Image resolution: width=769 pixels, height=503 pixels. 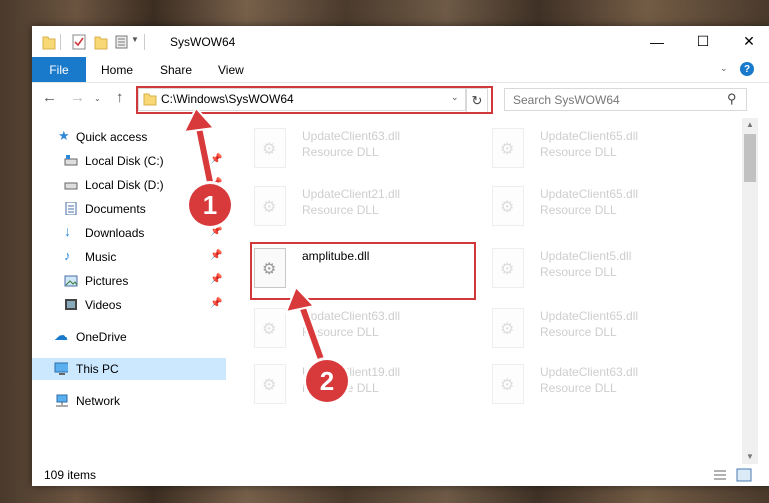 I want to click on step-2-badge: 2, so click(x=327, y=381).